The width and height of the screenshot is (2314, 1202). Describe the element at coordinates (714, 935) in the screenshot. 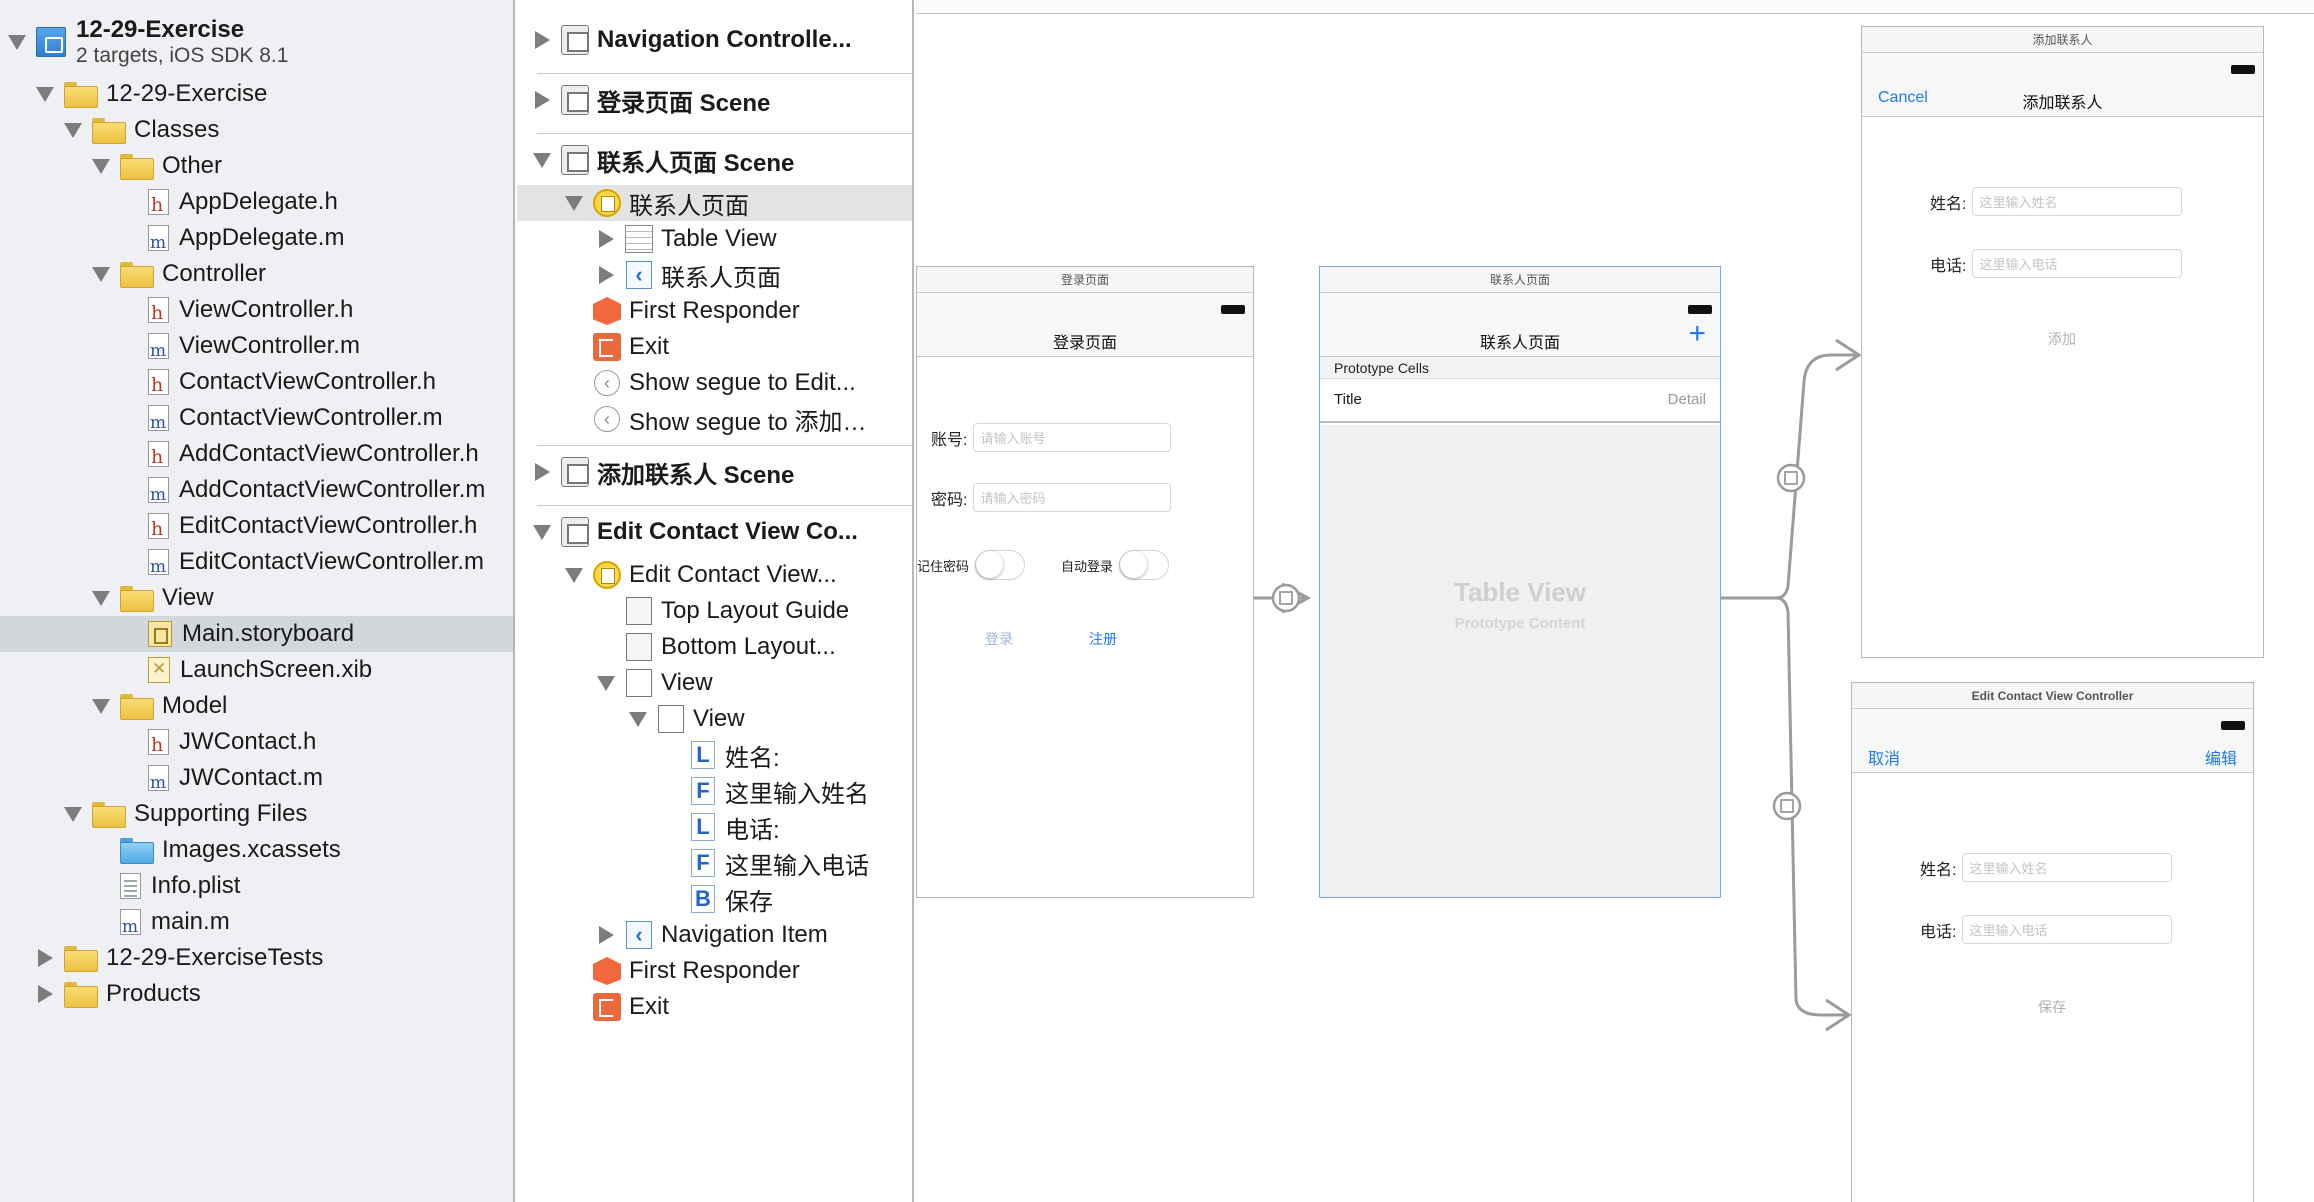

I see `outline-row: ‹ Navigation Item` at that location.